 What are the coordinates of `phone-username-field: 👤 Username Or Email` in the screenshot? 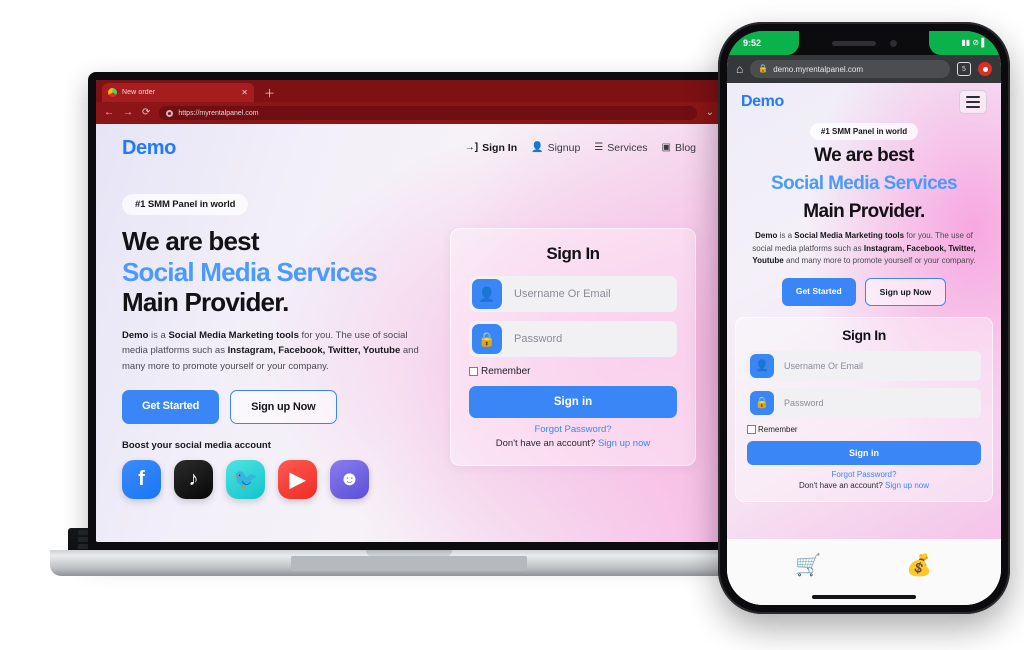 It's located at (864, 365).